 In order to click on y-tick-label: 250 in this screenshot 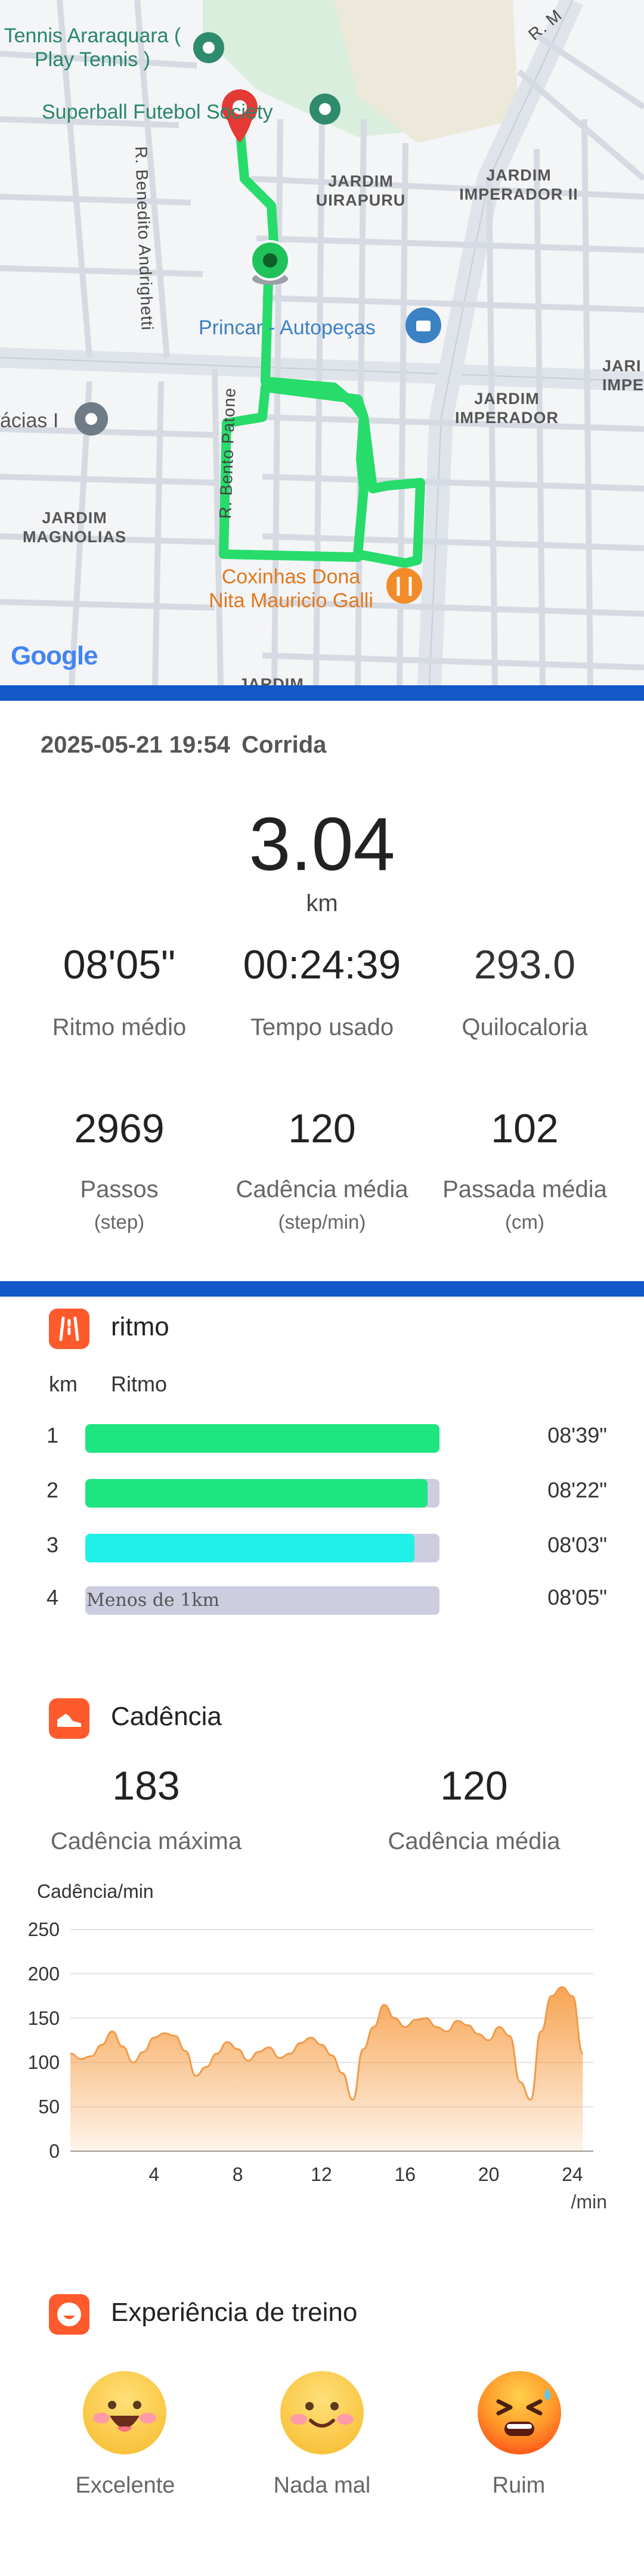, I will do `click(44, 1930)`.